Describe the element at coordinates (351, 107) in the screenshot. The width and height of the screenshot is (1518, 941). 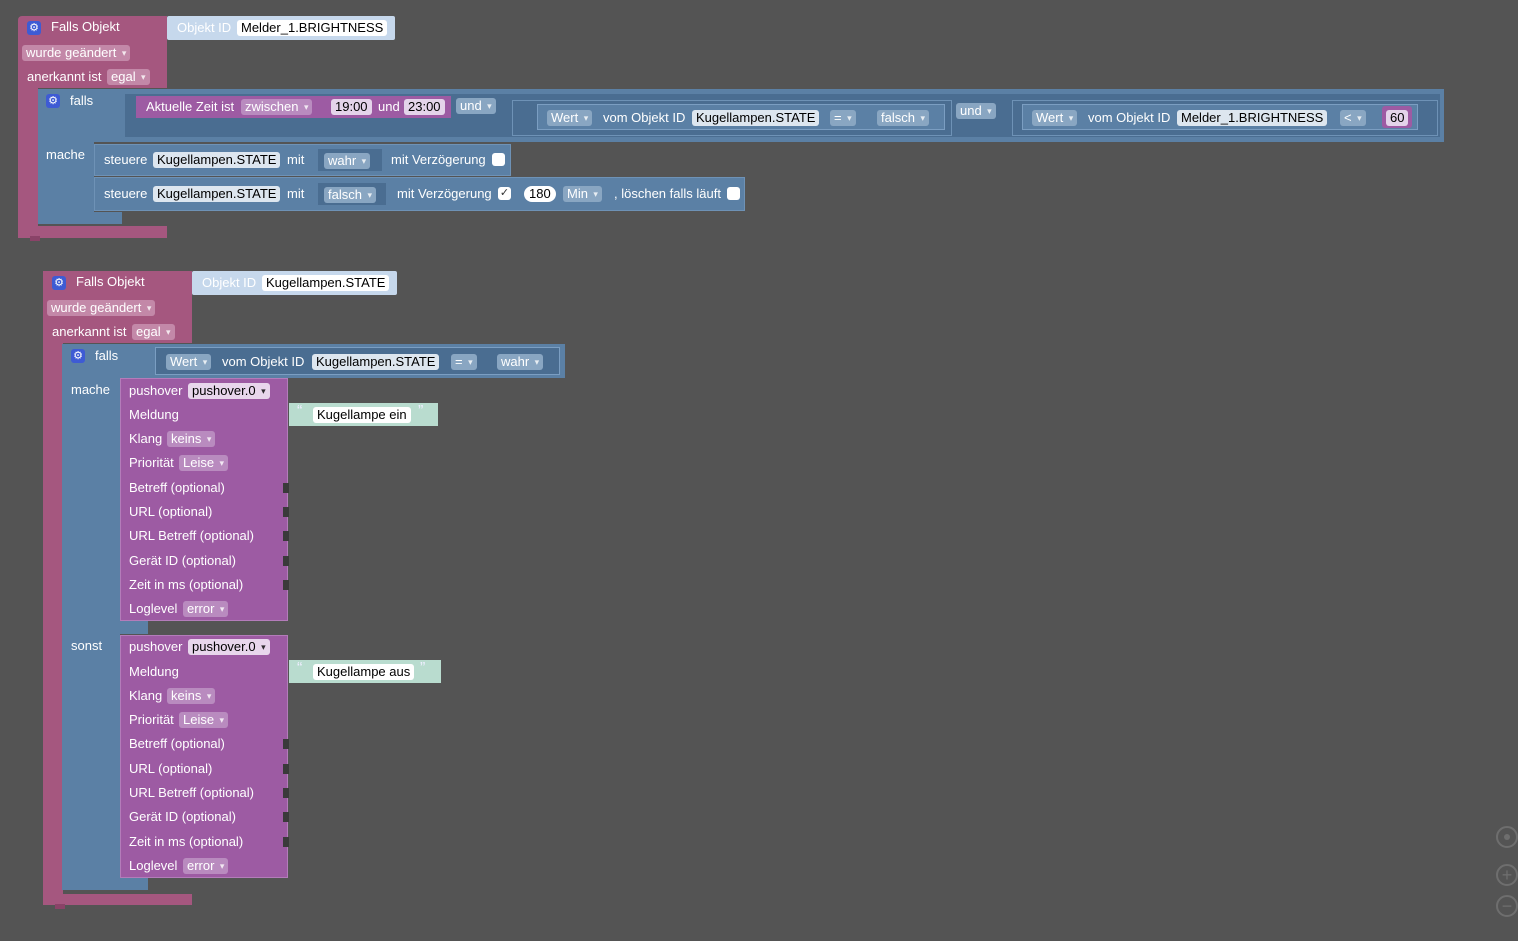
I see `time-from-field: 19:00` at that location.